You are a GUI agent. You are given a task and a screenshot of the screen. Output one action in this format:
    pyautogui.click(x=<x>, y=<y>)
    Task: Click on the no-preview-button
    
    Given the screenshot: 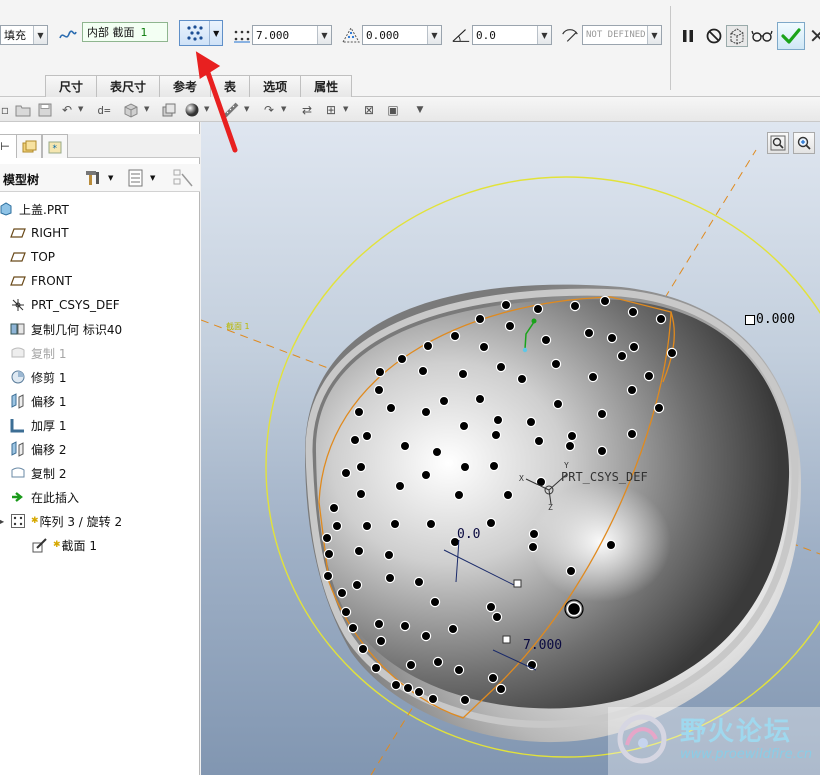 What is the action you would take?
    pyautogui.click(x=714, y=36)
    